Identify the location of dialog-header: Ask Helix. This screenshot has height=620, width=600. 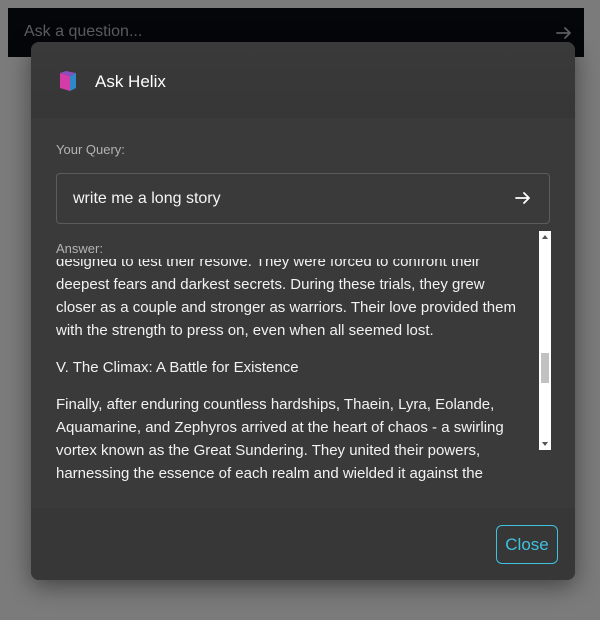
(303, 80).